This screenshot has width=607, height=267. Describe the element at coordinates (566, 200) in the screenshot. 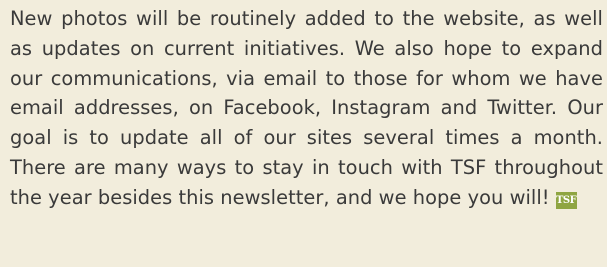

I see `tsf-logo-end-mark: TSF` at that location.